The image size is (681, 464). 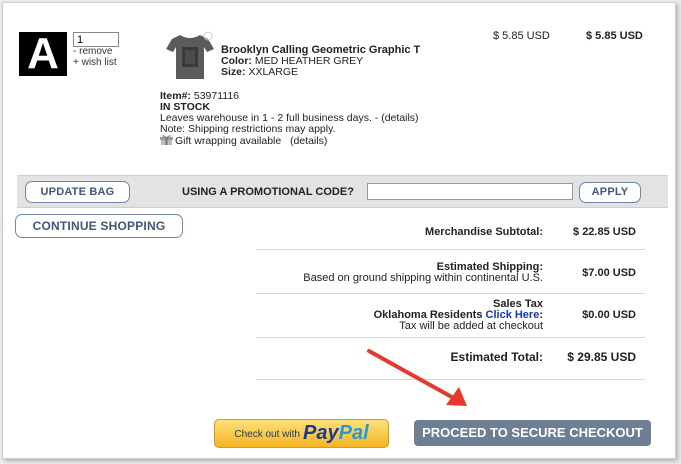 I want to click on paypal-logo-pay: Pay, so click(x=321, y=433).